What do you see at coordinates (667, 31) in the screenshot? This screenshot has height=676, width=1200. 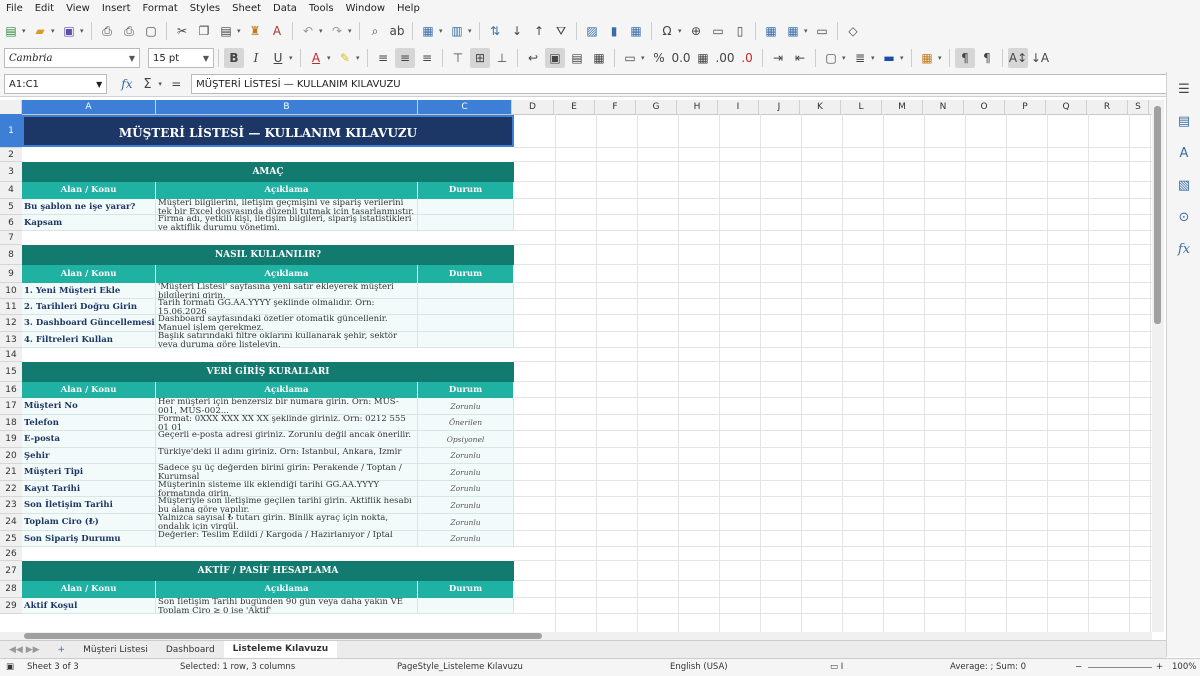 I see `special-character-icon: Ω` at bounding box center [667, 31].